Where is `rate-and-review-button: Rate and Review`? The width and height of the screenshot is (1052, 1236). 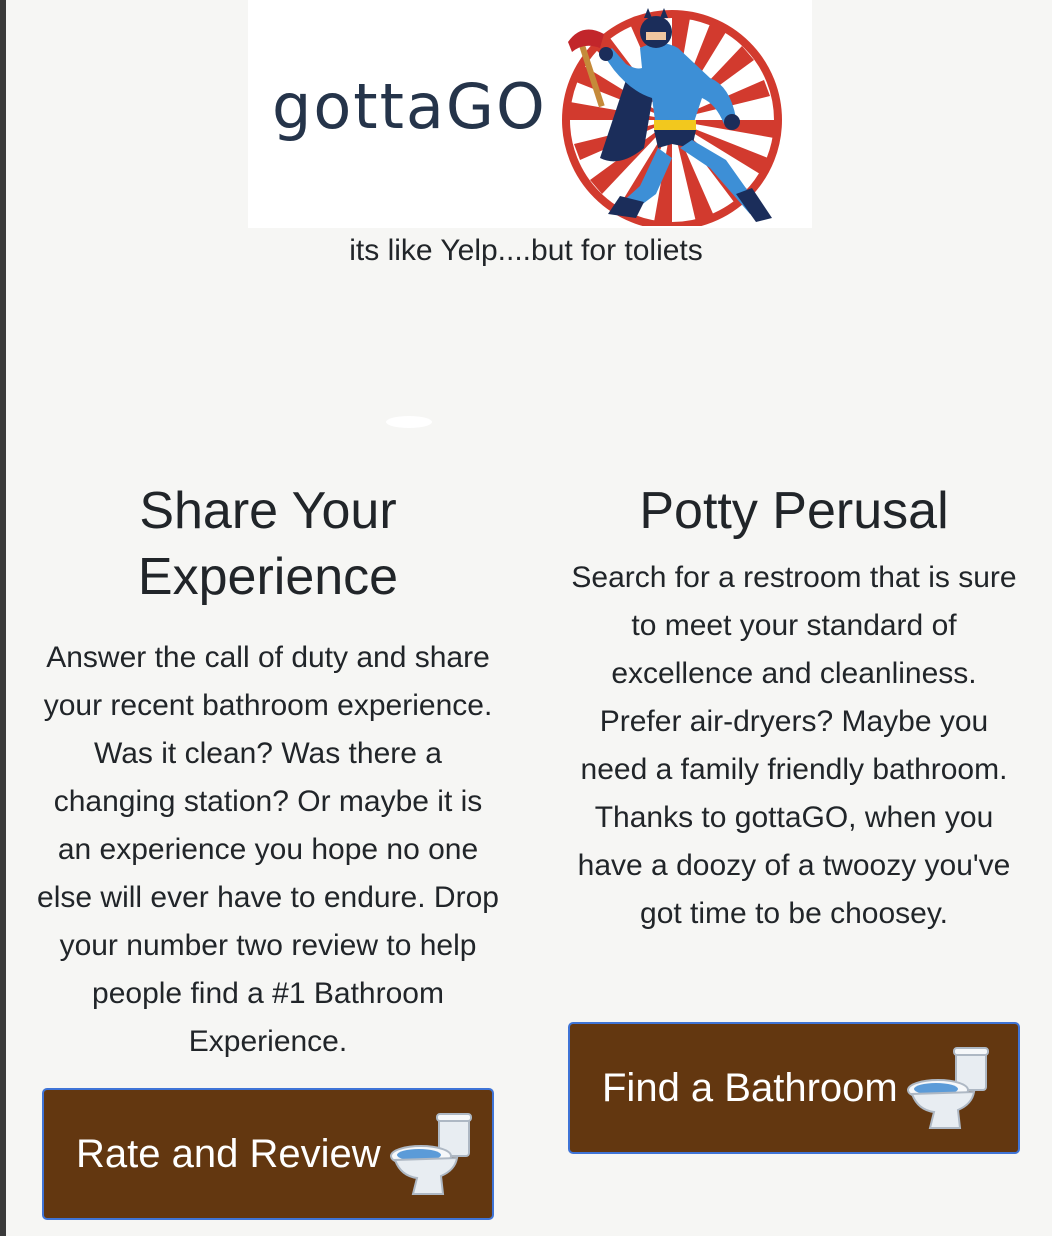
rate-and-review-button: Rate and Review is located at coordinates (268, 1154).